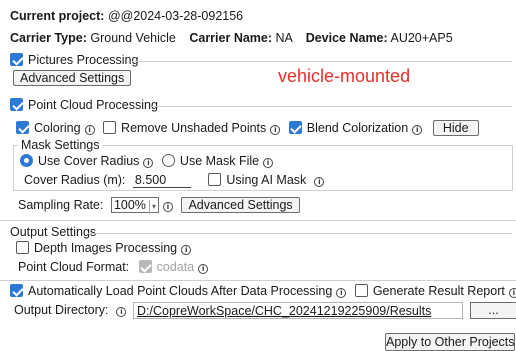 Image resolution: width=516 pixels, height=351 pixels. What do you see at coordinates (300, 233) in the screenshot?
I see `output-group-divider` at bounding box center [300, 233].